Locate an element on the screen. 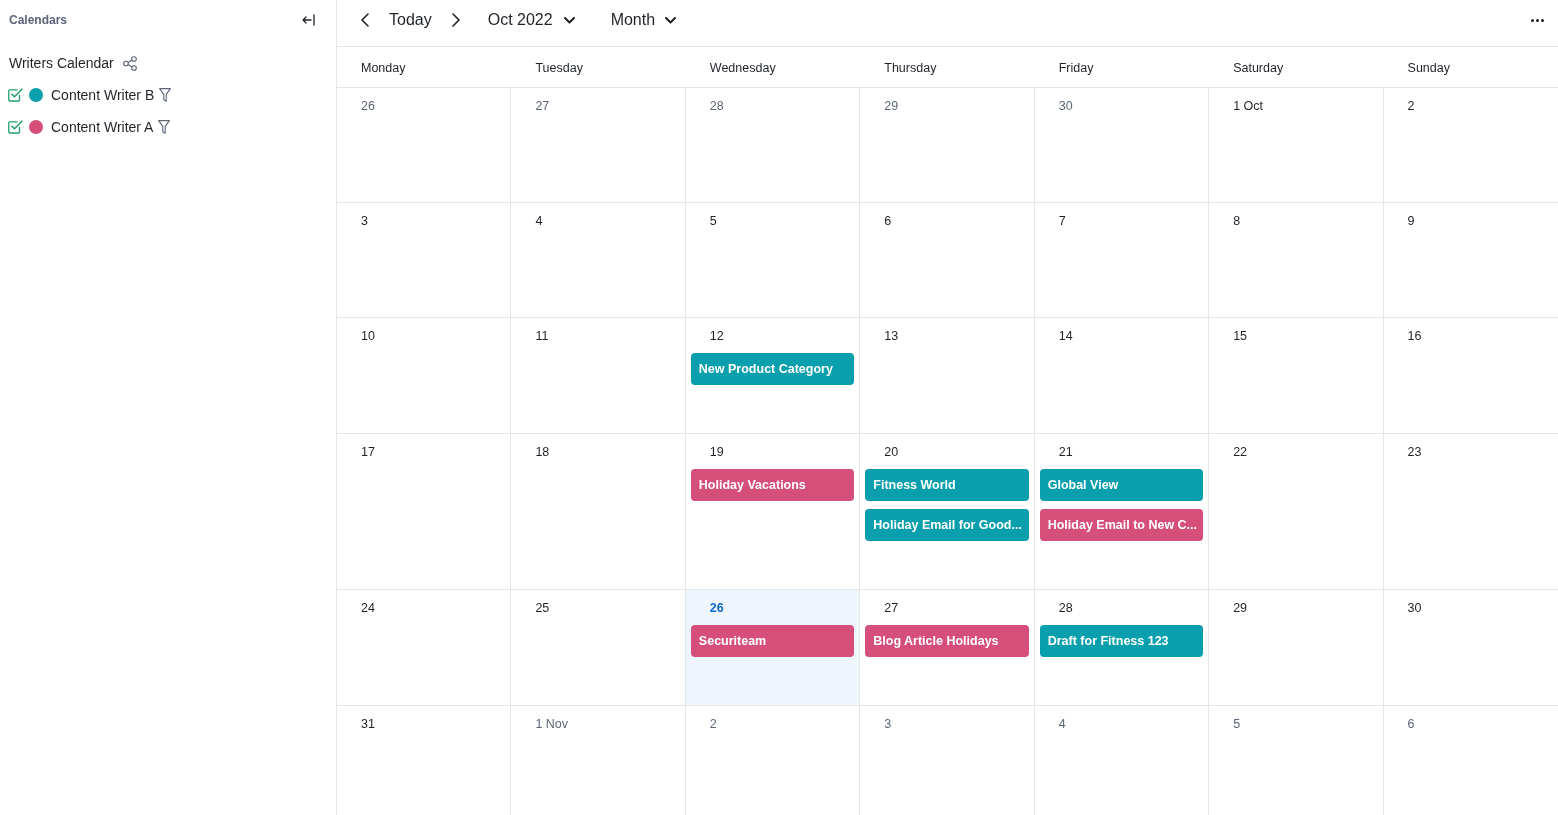 The image size is (1558, 815). calendar-group-name: Writers Calendar is located at coordinates (61, 63).